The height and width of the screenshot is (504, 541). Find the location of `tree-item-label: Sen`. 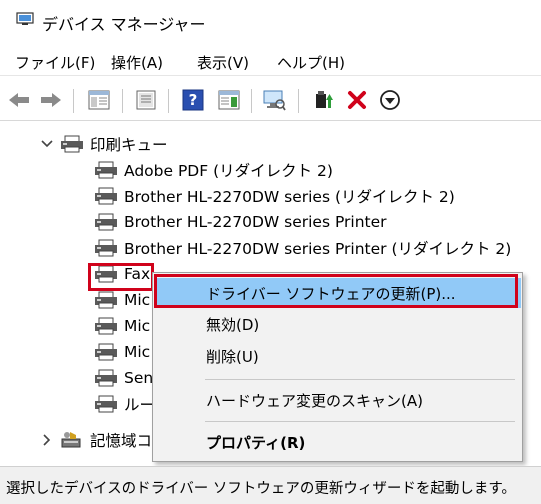

tree-item-label: Sen is located at coordinates (139, 378).